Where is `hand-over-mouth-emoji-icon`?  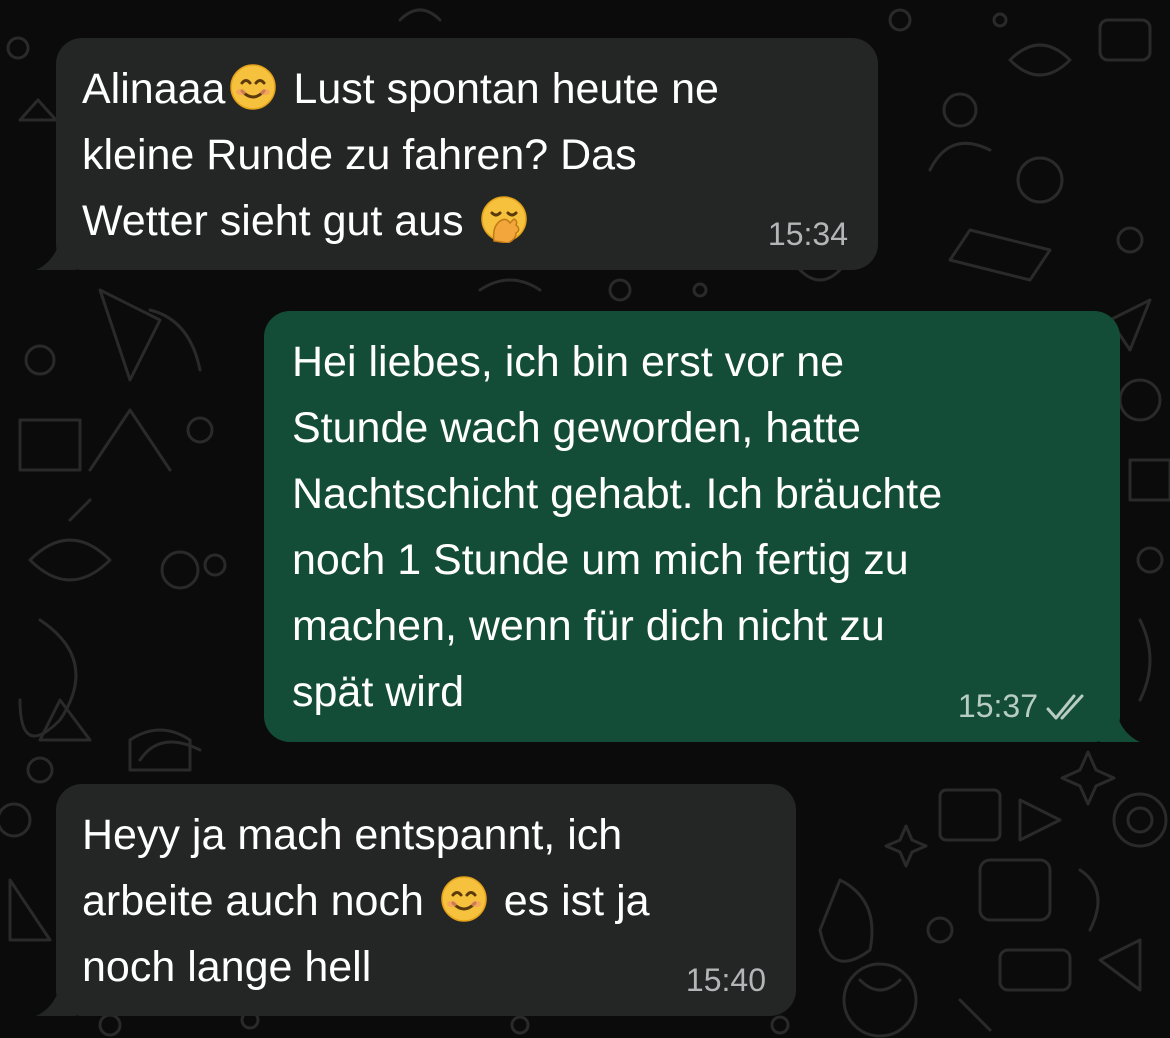
hand-over-mouth-emoji-icon is located at coordinates (503, 219).